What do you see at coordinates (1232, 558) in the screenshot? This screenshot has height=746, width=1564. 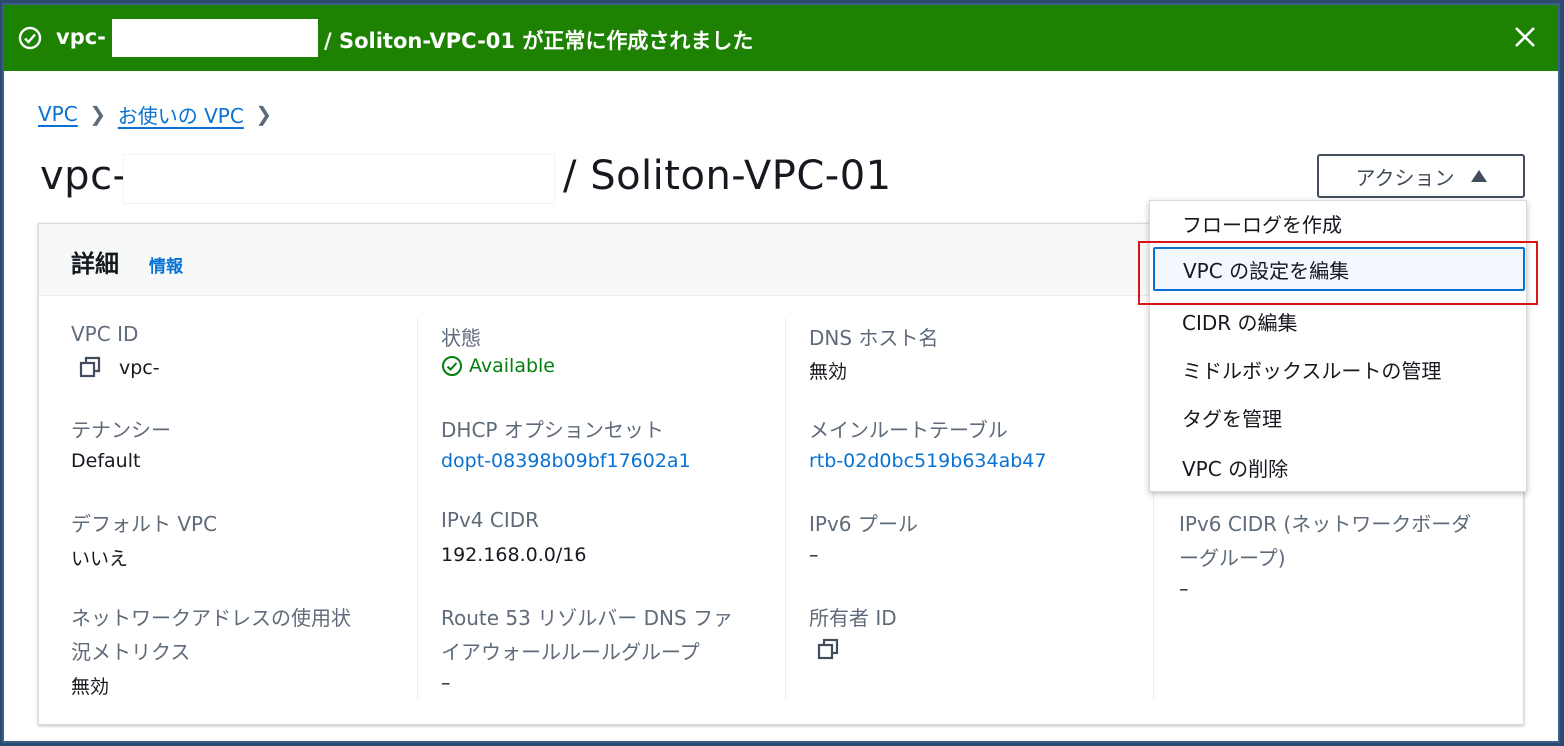 I see `ipv6-cidr-label-cont: ーグループ)` at bounding box center [1232, 558].